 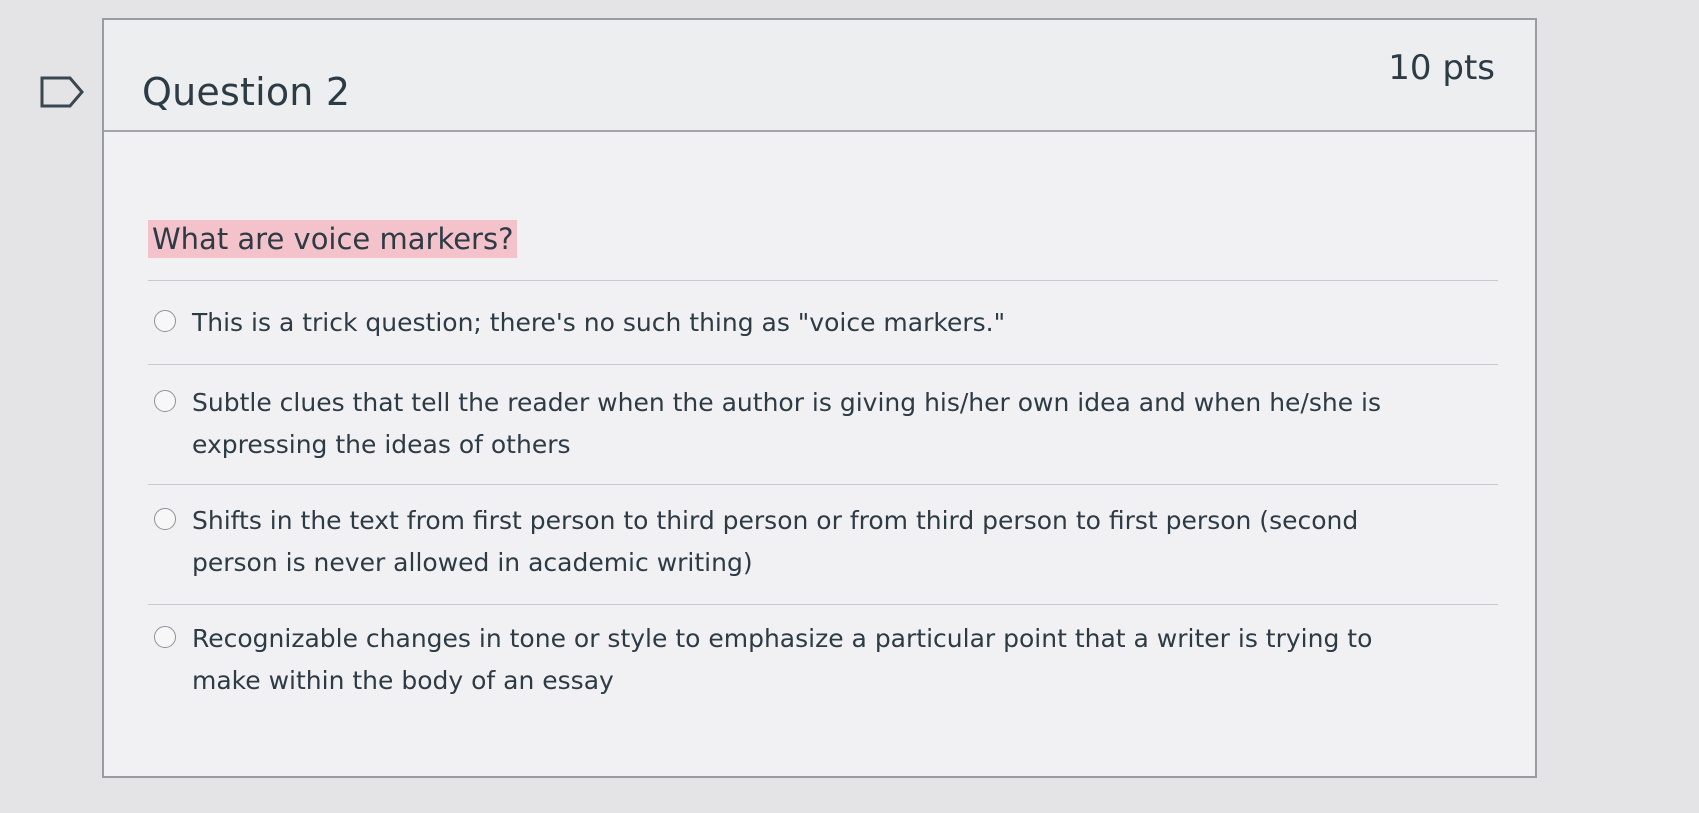 I want to click on question-header: Question 2 10 pts, so click(x=819, y=76).